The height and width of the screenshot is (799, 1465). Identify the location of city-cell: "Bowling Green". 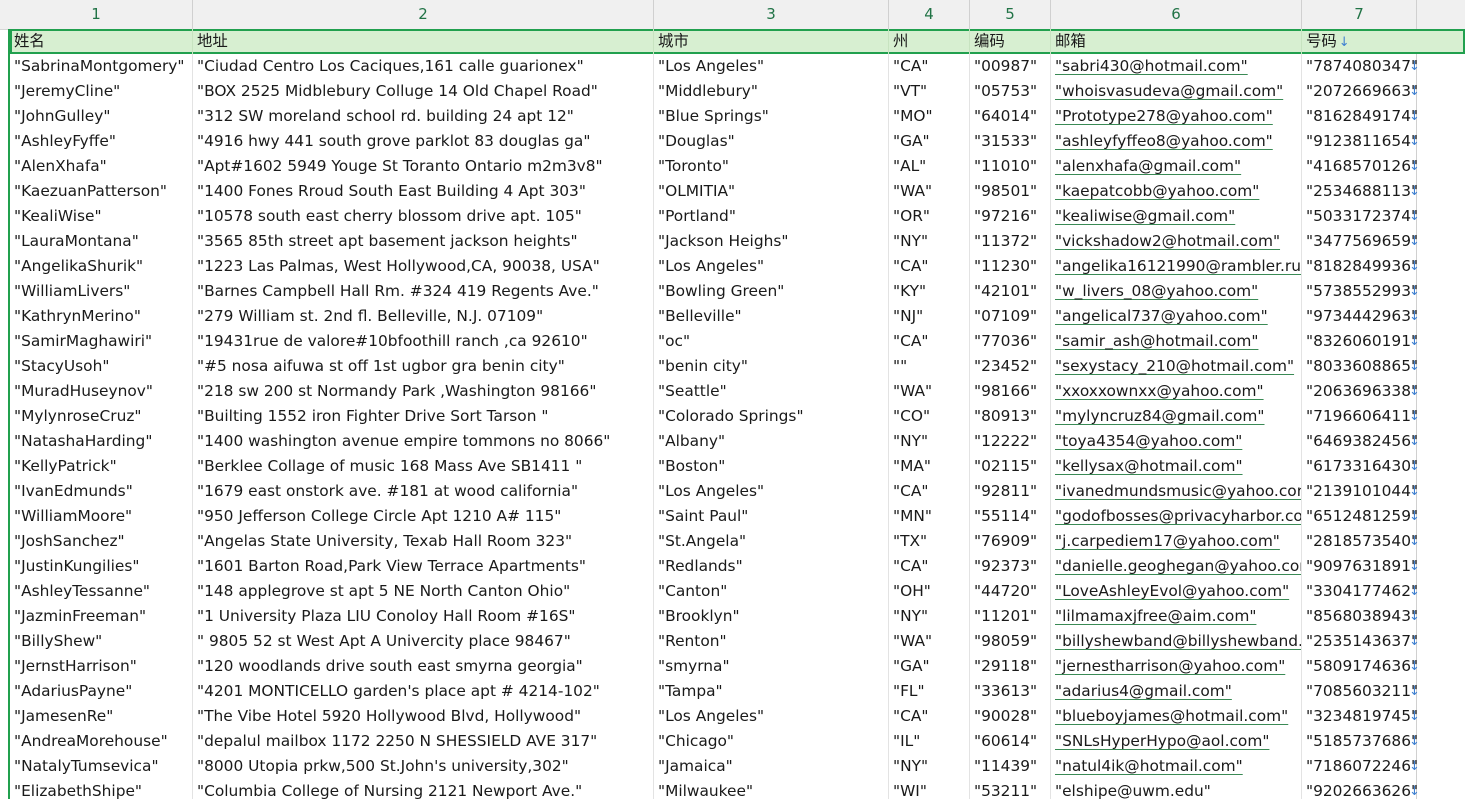
(771, 291).